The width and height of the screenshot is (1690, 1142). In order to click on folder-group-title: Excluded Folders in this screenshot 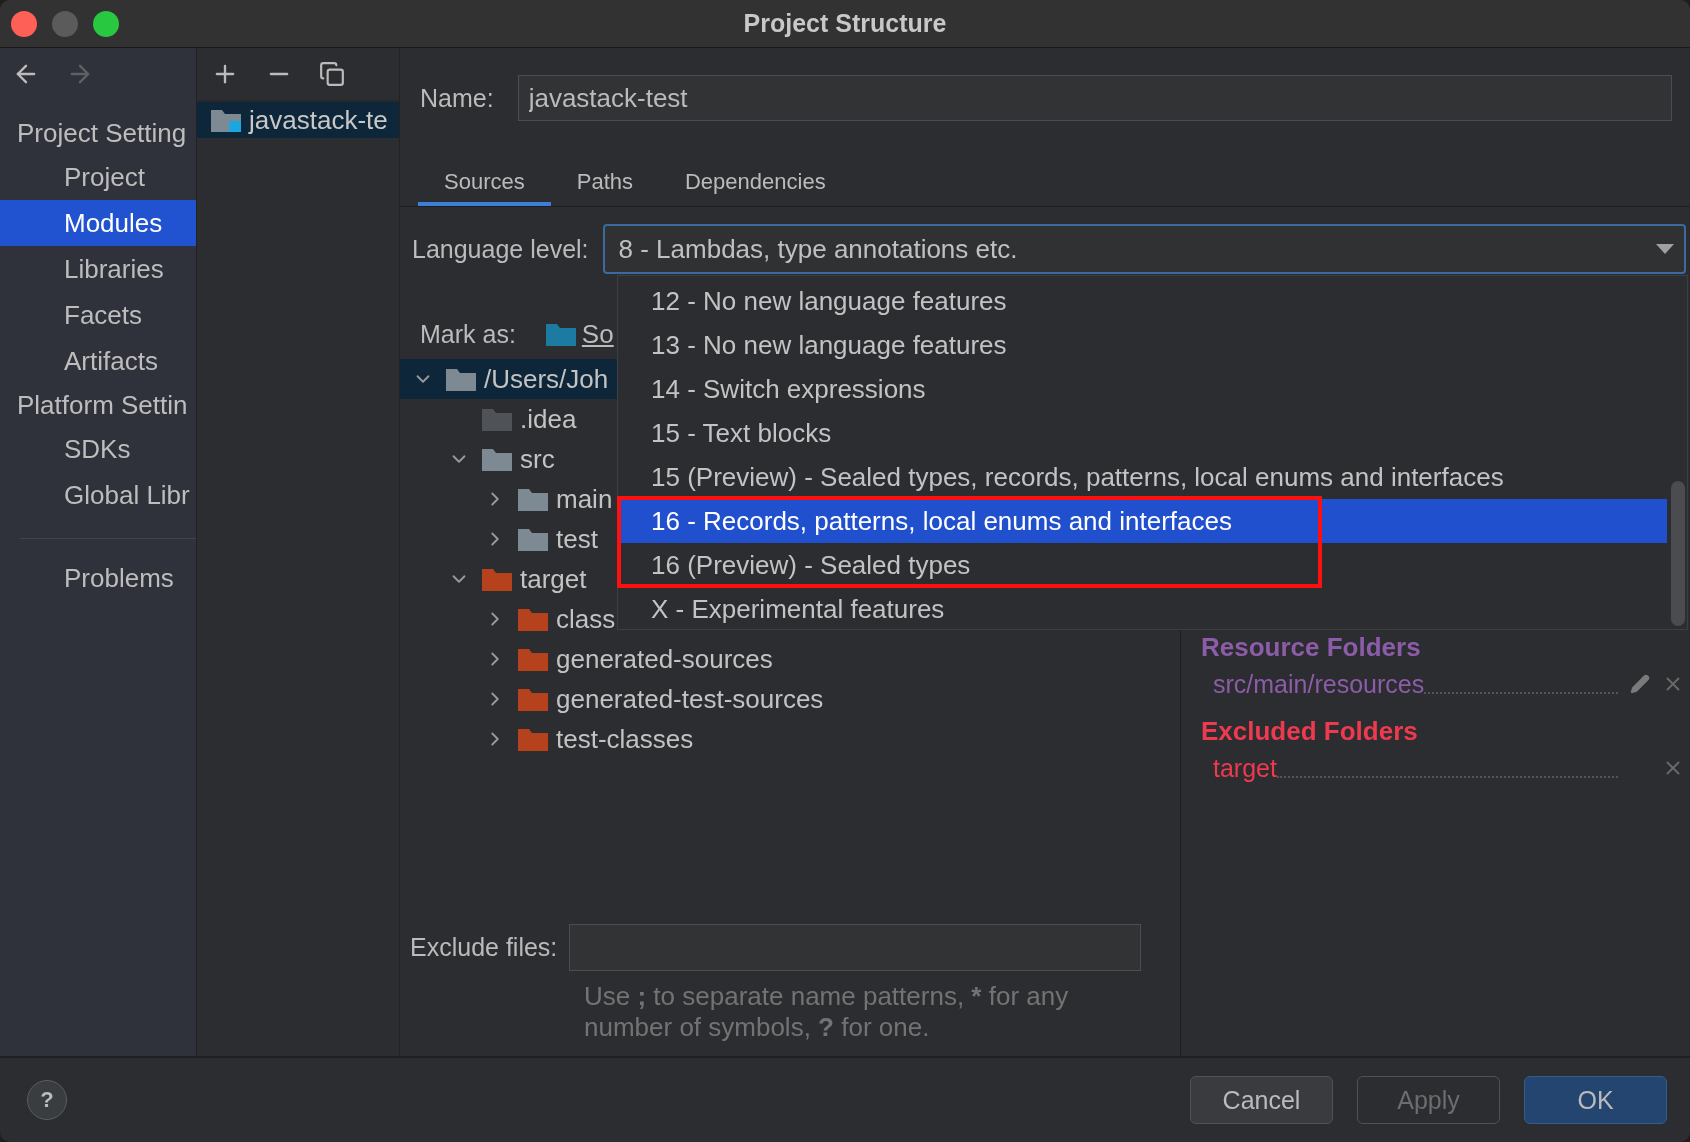, I will do `click(1310, 732)`.